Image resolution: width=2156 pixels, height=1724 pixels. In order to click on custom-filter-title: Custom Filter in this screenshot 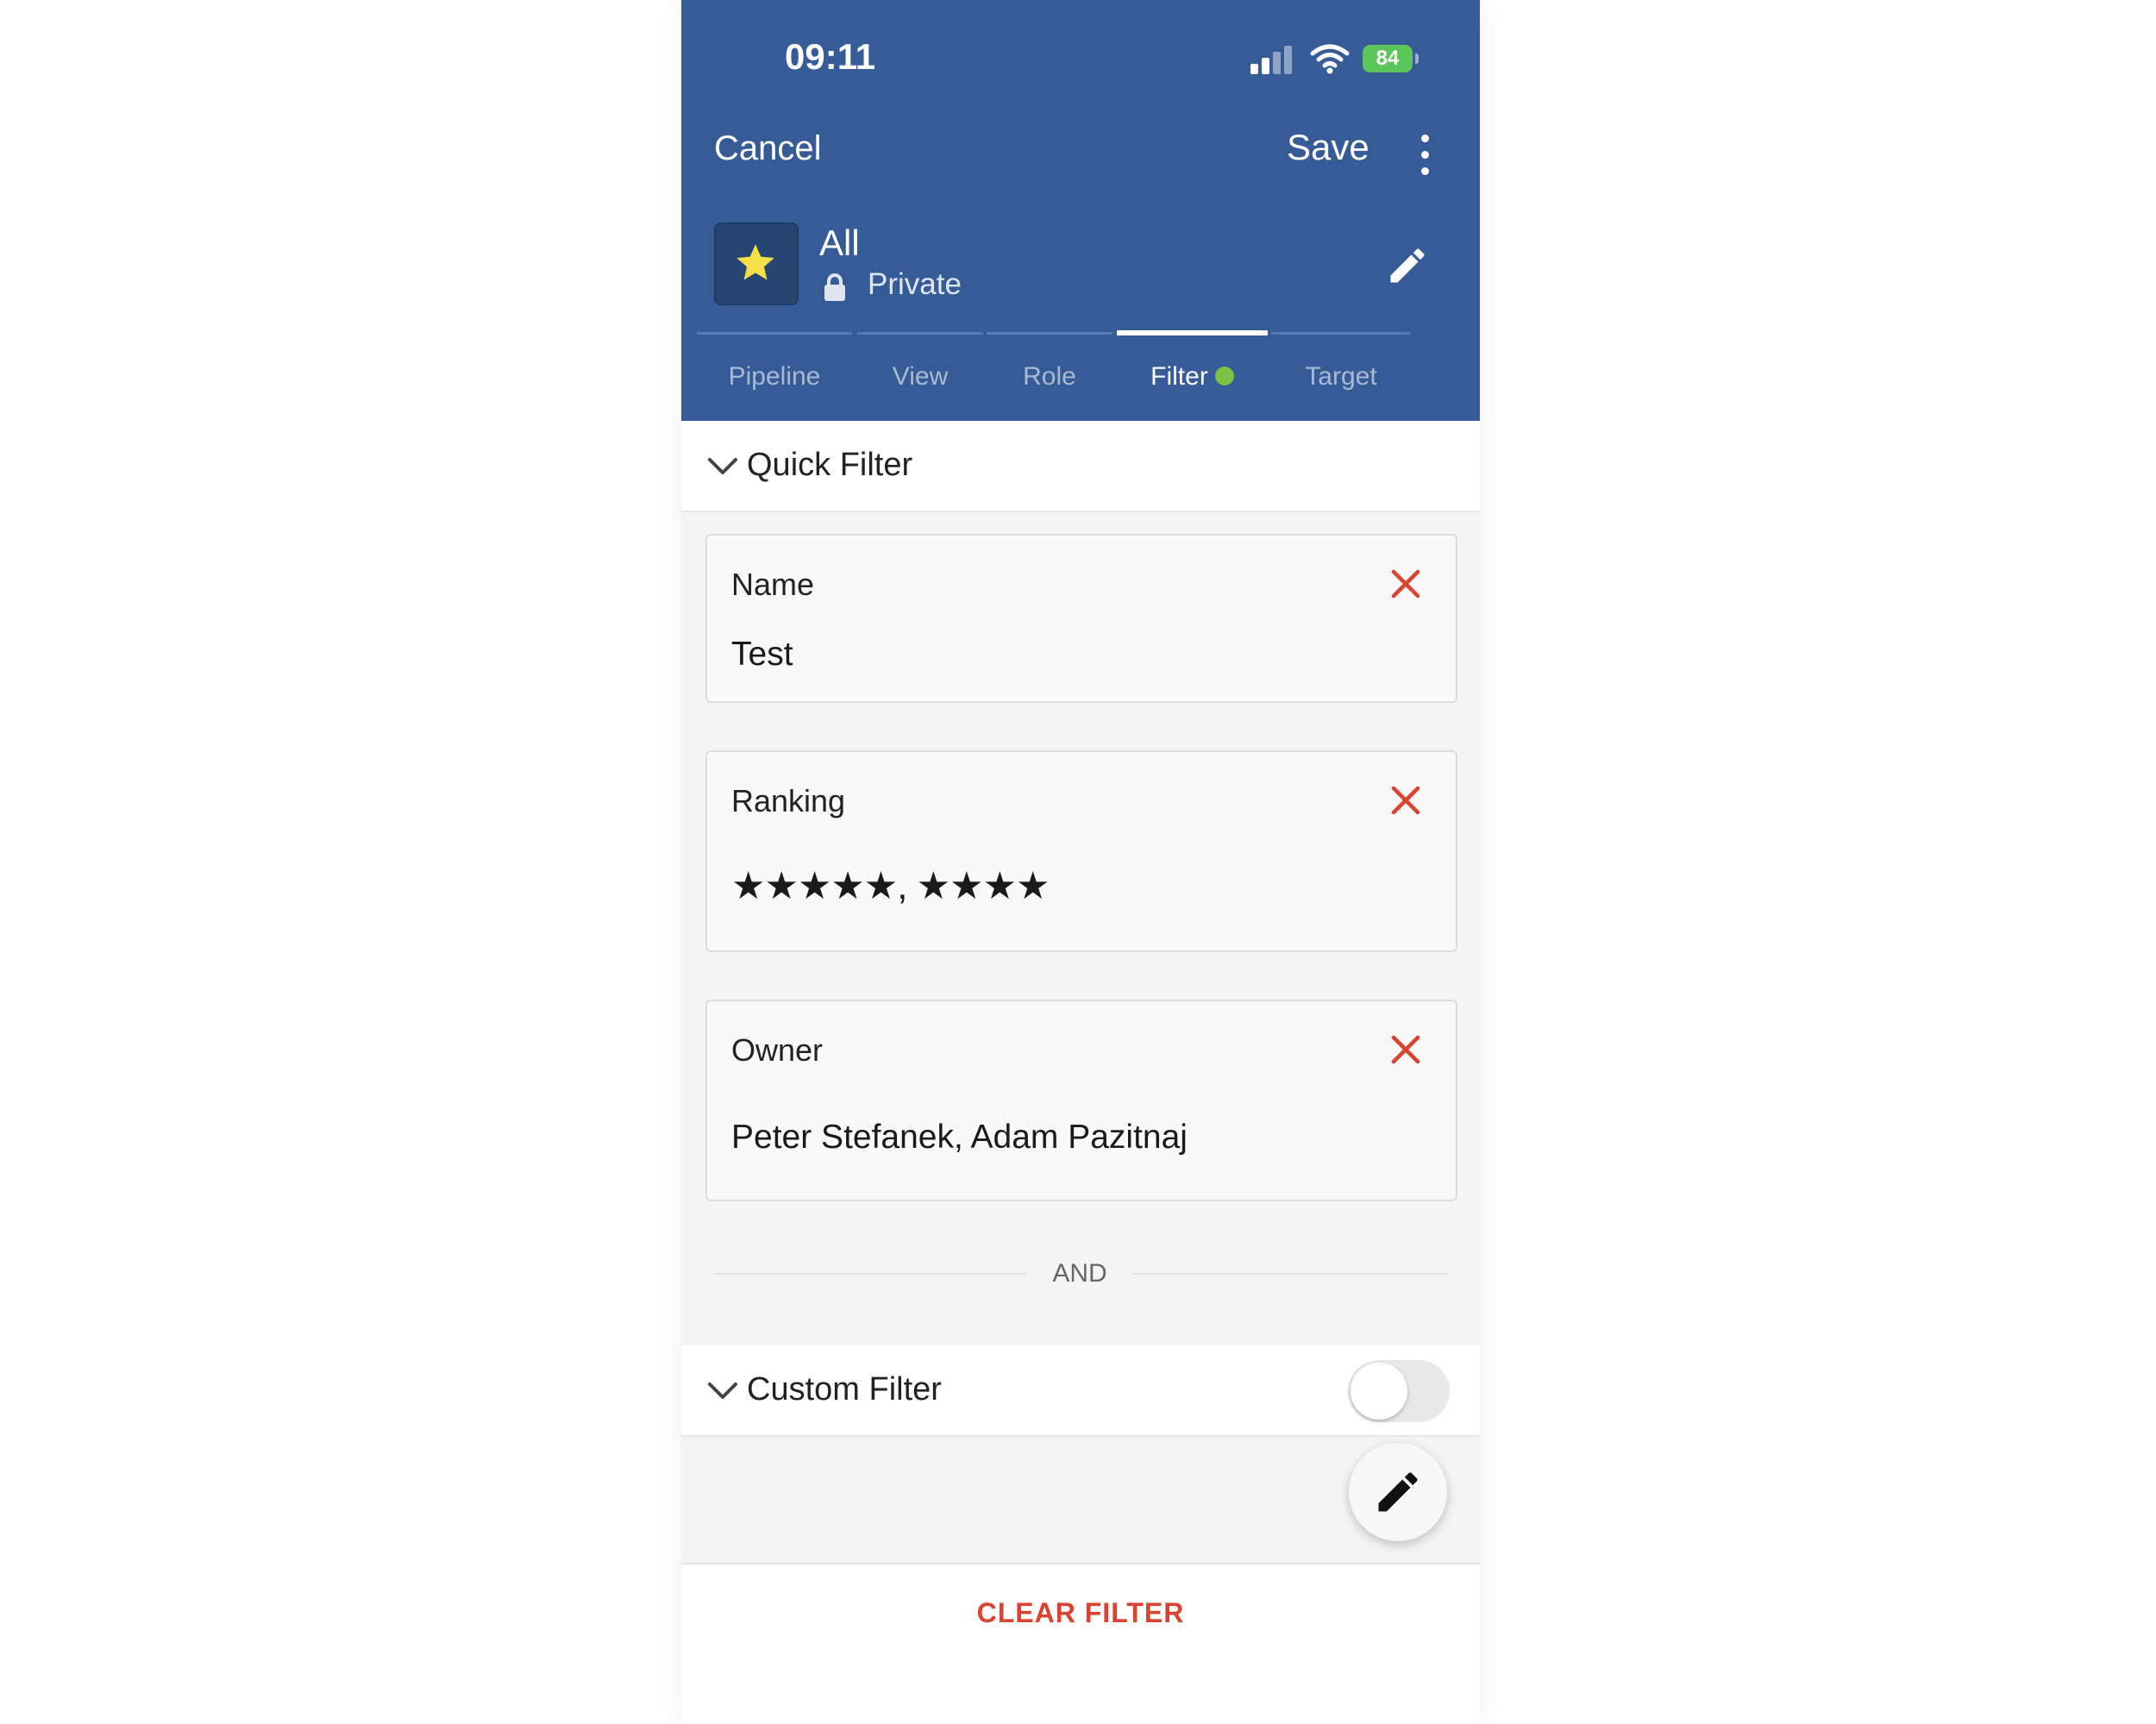, I will do `click(844, 1389)`.